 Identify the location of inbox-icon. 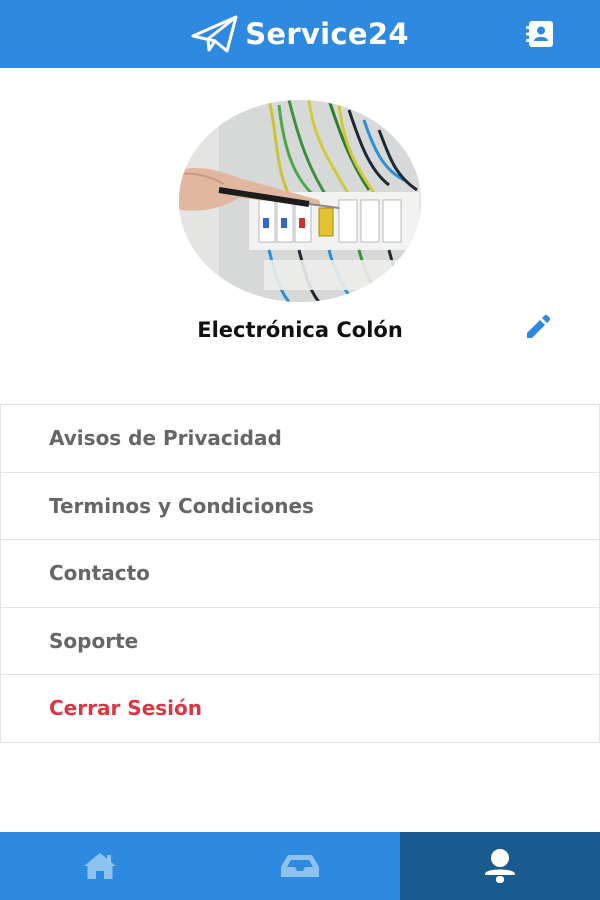
(300, 866).